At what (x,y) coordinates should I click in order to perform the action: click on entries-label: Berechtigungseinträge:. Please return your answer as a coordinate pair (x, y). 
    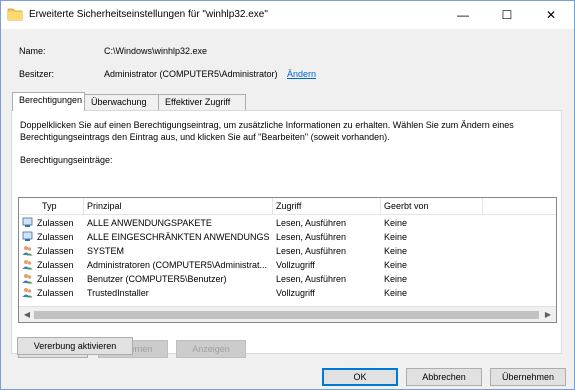
    Looking at the image, I should click on (66, 160).